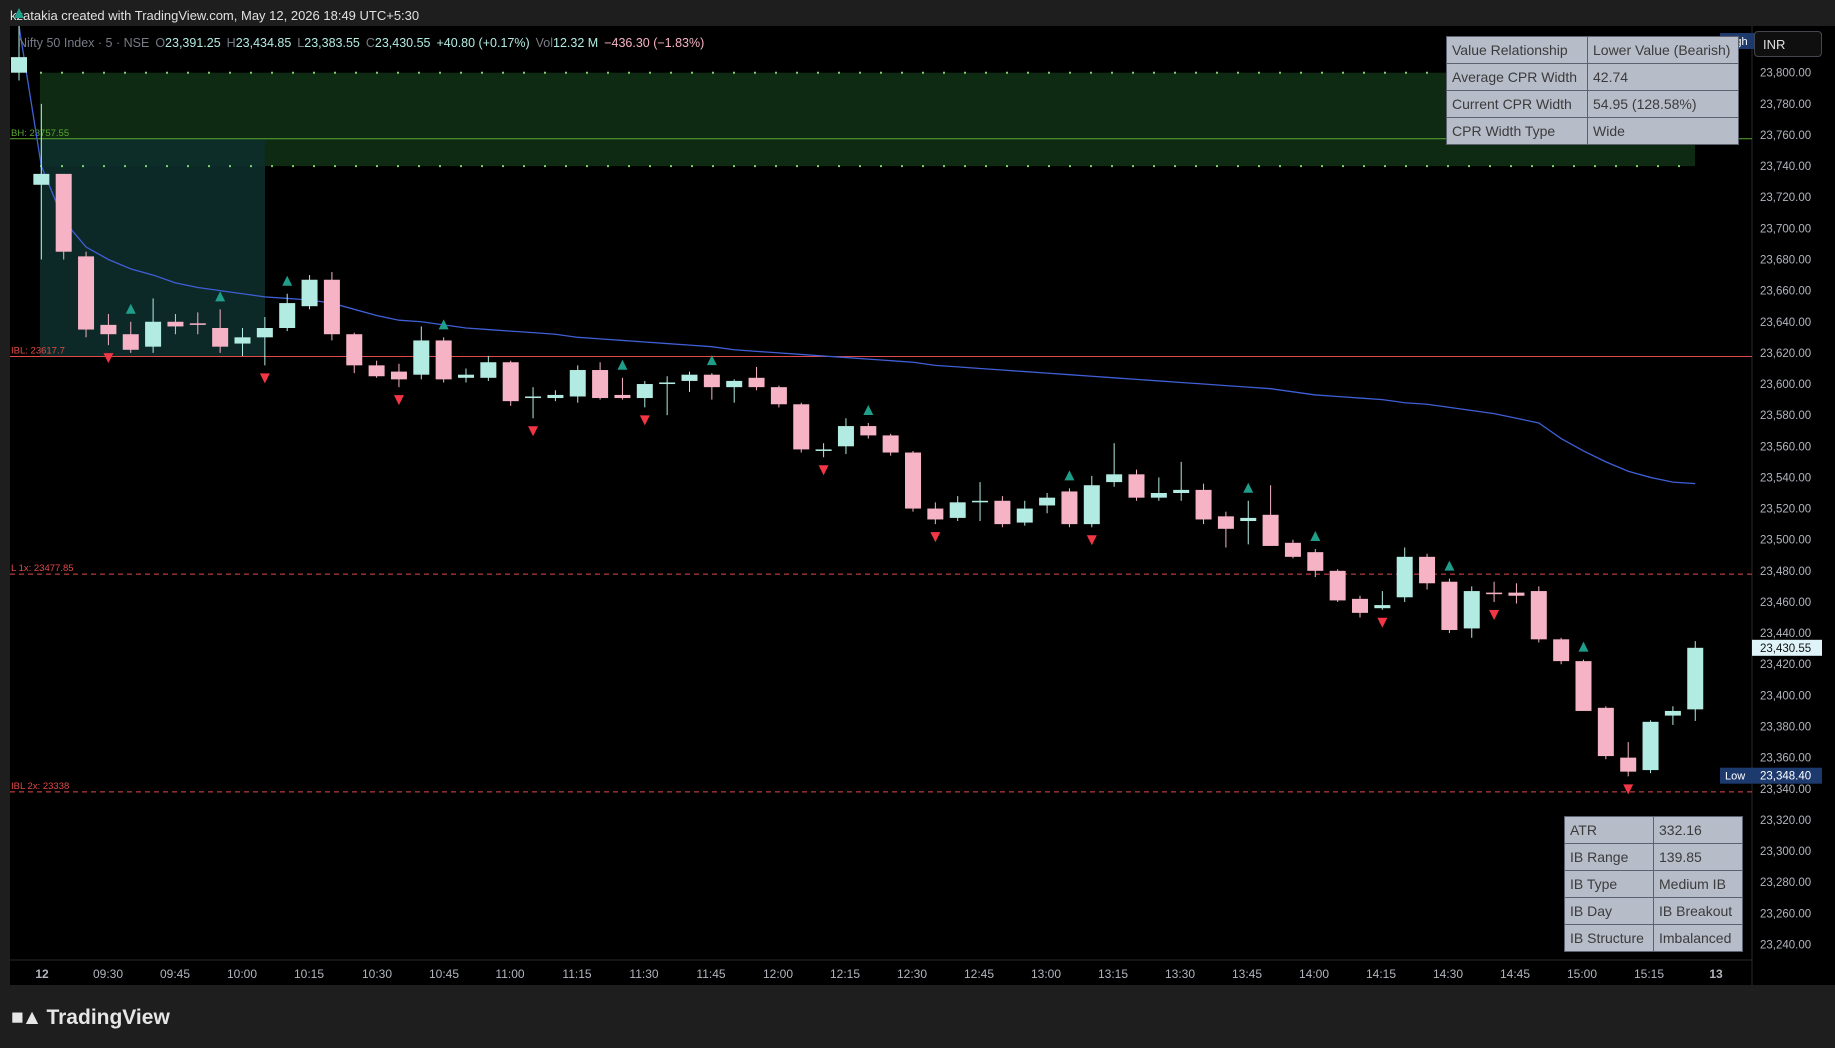 Image resolution: width=1835 pixels, height=1048 pixels. Describe the element at coordinates (332, 43) in the screenshot. I see `low-value: 23,383.55` at that location.